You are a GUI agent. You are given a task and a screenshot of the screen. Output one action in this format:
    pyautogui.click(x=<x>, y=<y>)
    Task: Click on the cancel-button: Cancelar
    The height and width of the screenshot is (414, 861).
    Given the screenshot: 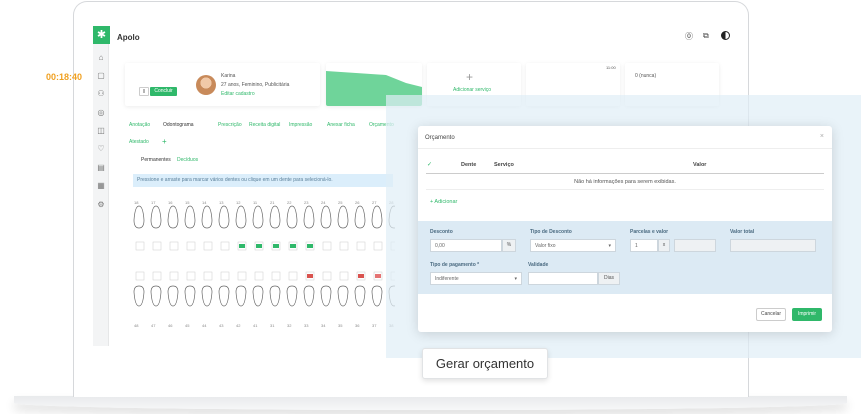 What is the action you would take?
    pyautogui.click(x=771, y=314)
    